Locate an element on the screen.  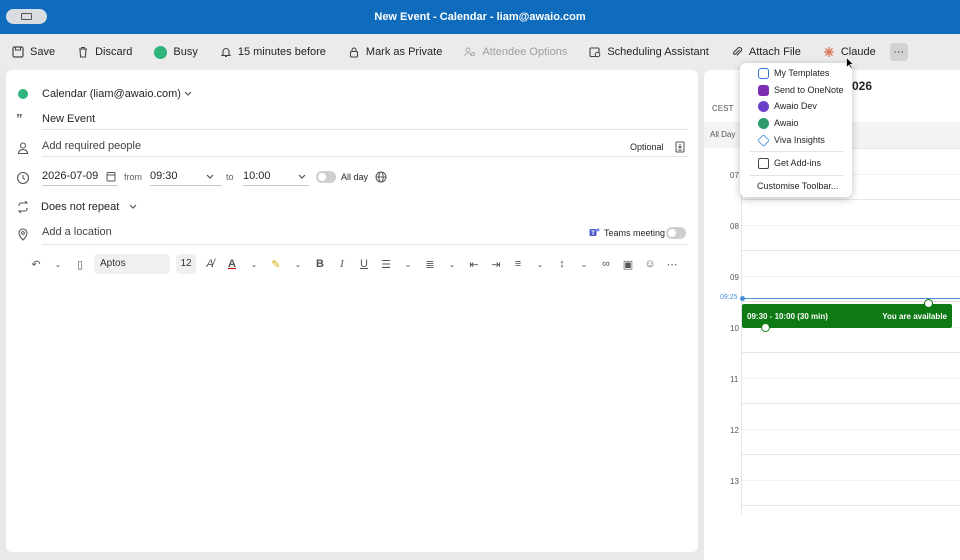
more-options-button: ··· is located at coordinates (898, 52).